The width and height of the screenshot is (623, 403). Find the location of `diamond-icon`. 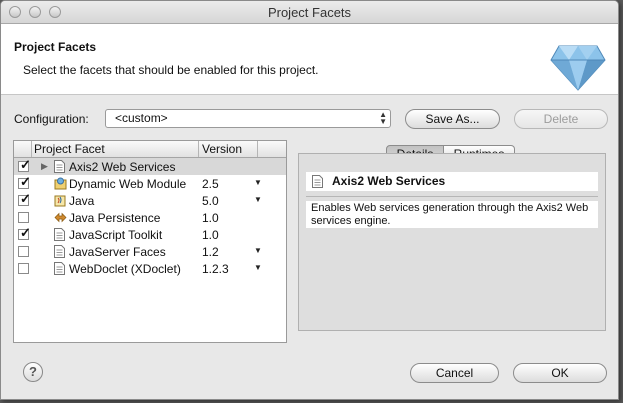

diamond-icon is located at coordinates (578, 68).